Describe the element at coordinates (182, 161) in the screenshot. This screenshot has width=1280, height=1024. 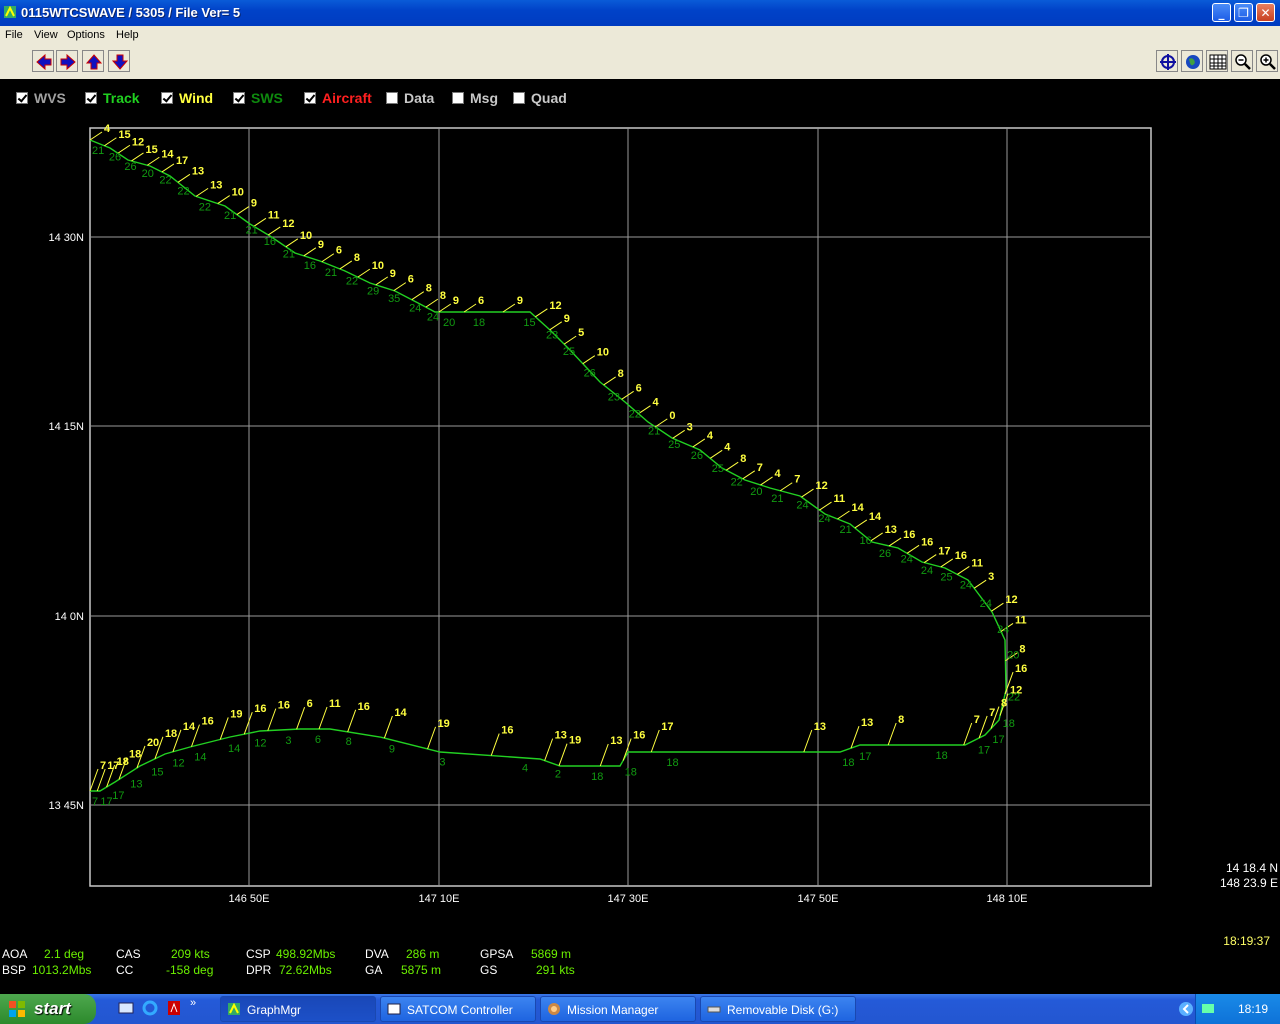
I see `wind-speed-label: 17` at that location.